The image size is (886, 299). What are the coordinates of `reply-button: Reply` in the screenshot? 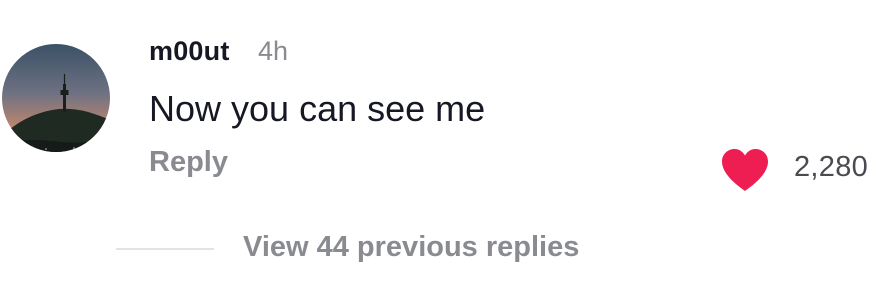 It's located at (188, 162).